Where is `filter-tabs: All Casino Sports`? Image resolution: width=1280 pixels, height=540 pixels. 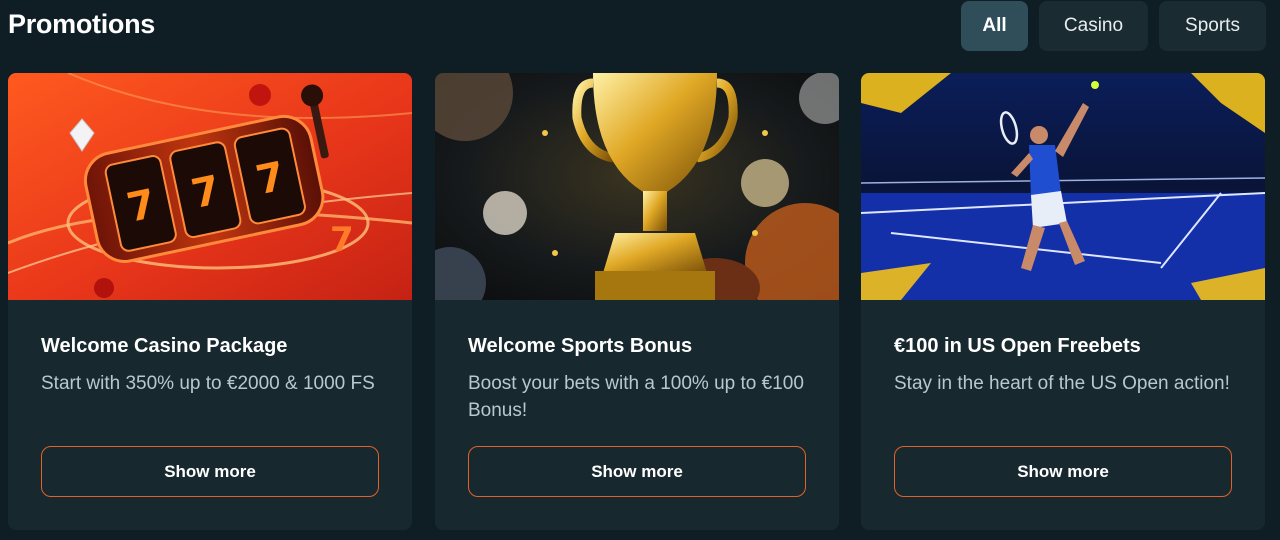 filter-tabs: All Casino Sports is located at coordinates (1113, 26).